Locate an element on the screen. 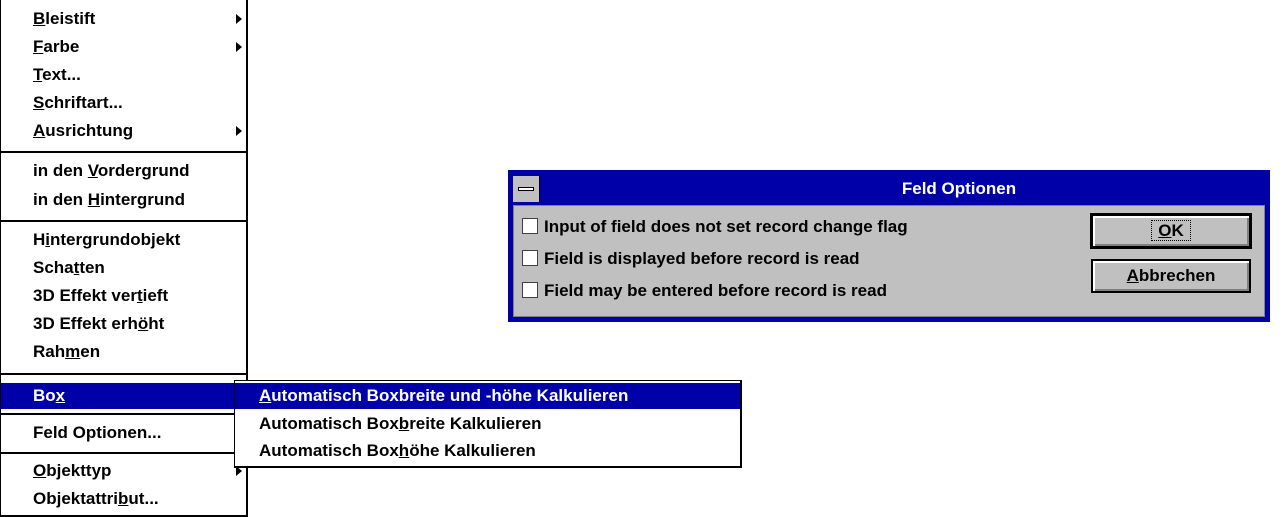  submenu-item-hoehe: Automatisch Boxhöhe Kalkulieren is located at coordinates (487, 451).